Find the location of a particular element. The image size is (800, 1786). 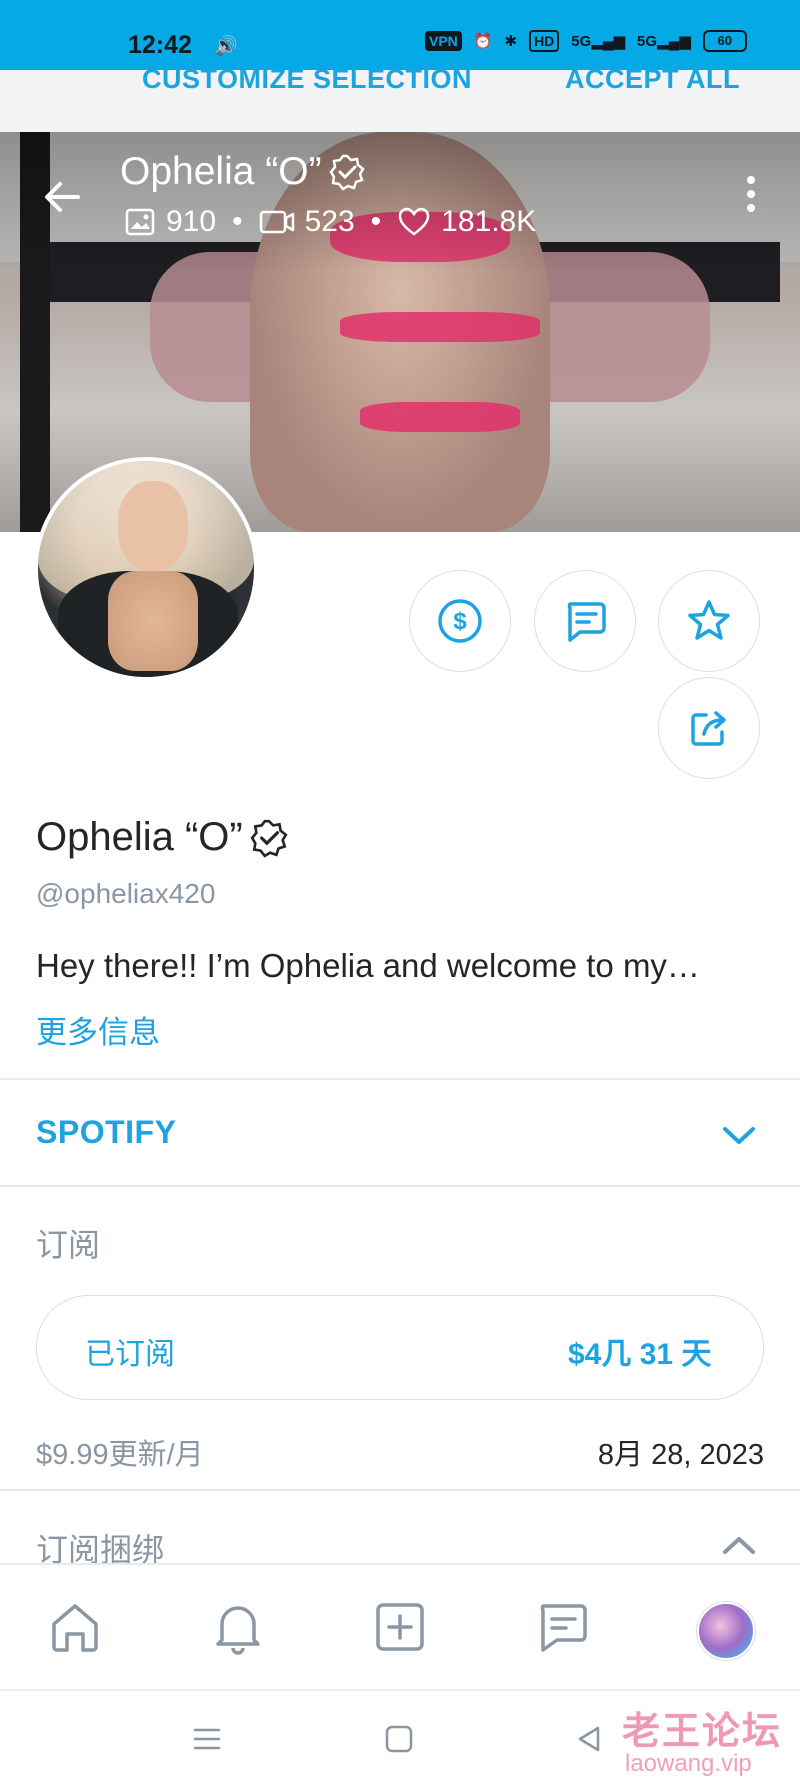

nav-messages is located at coordinates (562, 1627).